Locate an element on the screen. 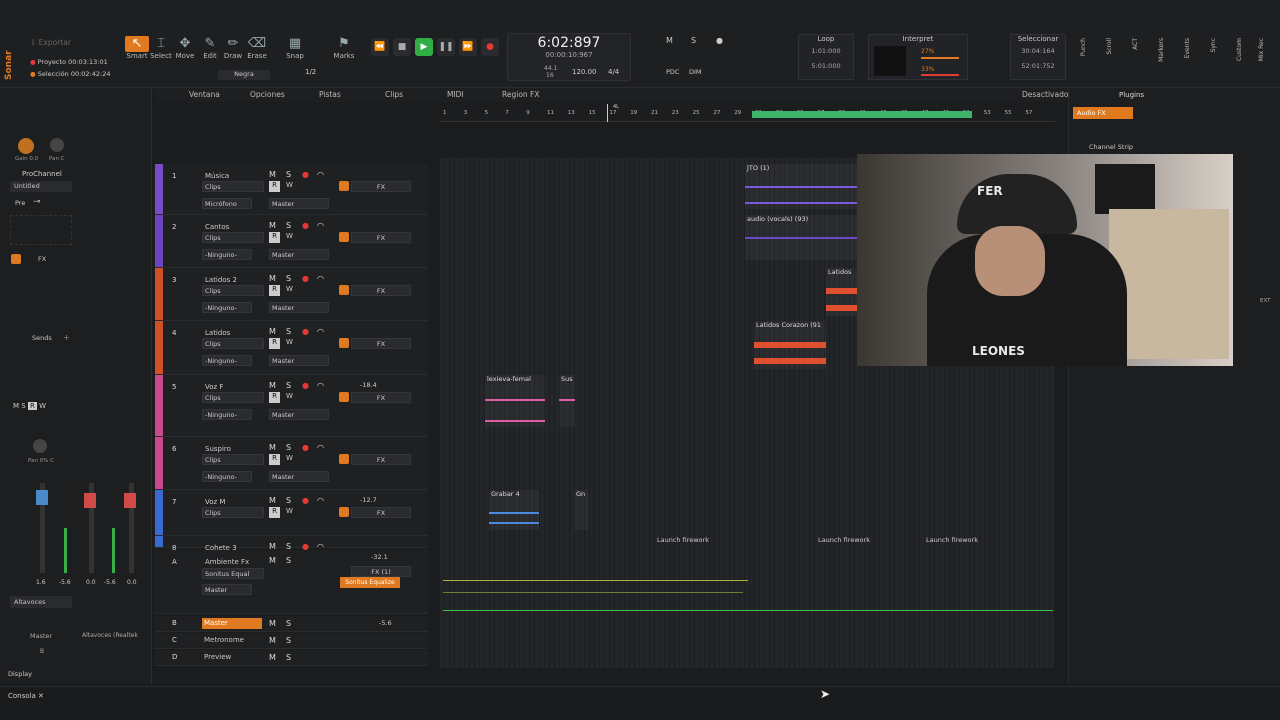 The height and width of the screenshot is (720, 1280). bus-name: Ambiente Fx is located at coordinates (227, 562).